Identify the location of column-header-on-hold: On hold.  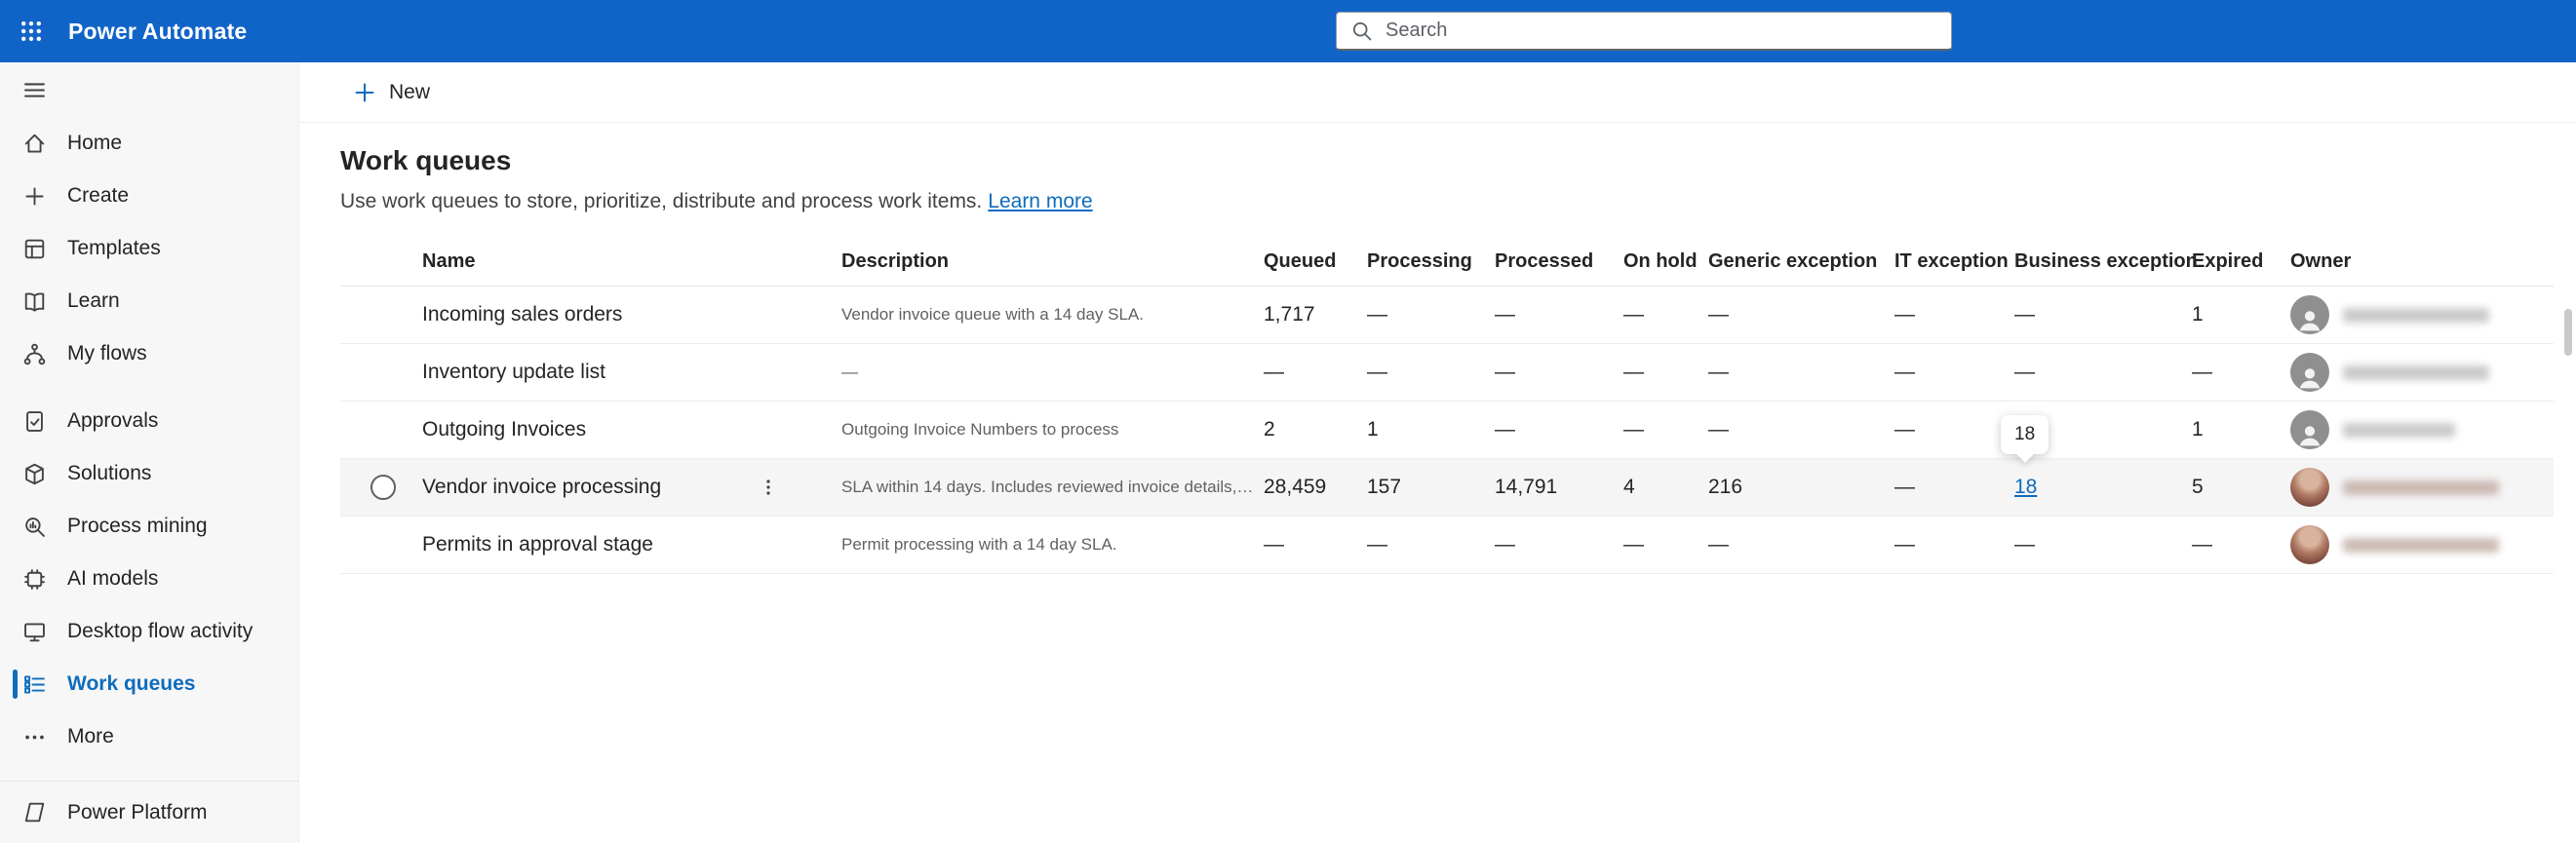
(1665, 261).